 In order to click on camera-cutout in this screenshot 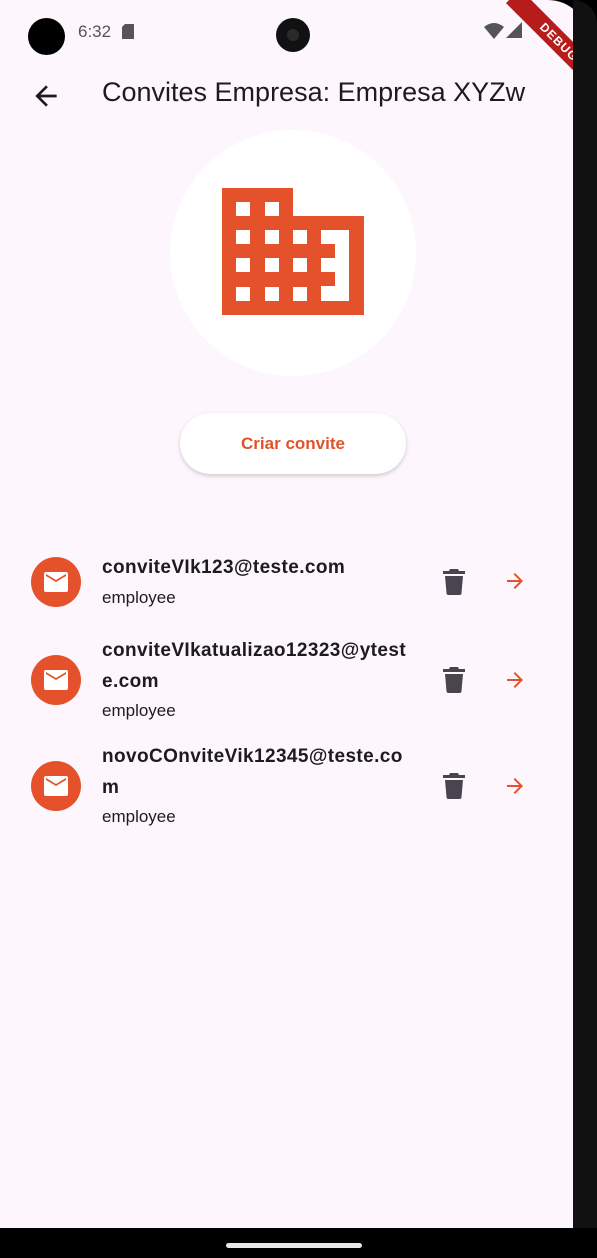, I will do `click(46, 36)`.